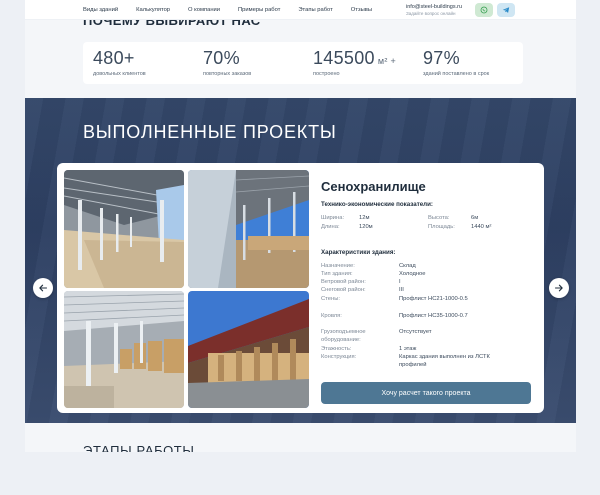 This screenshot has height=495, width=600. I want to click on stat-on-time: 97% зданий поставлено в срок, so click(456, 62).